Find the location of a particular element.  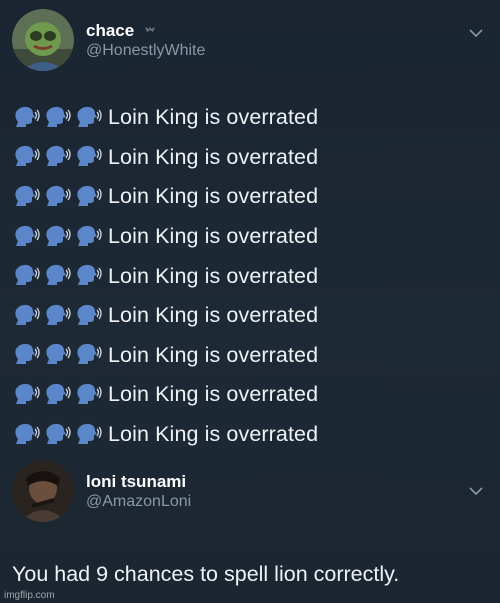

display-name: chace is located at coordinates (110, 30).